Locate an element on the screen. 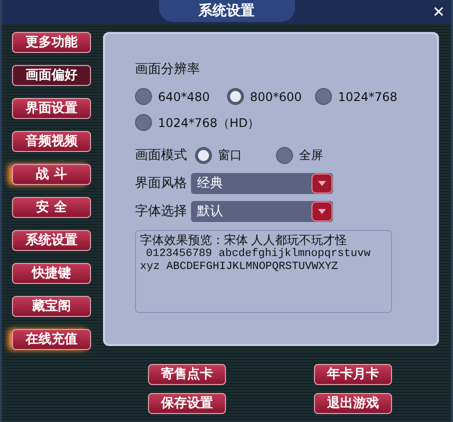  sidebar-tab: 藏宝阁 is located at coordinates (51, 306).